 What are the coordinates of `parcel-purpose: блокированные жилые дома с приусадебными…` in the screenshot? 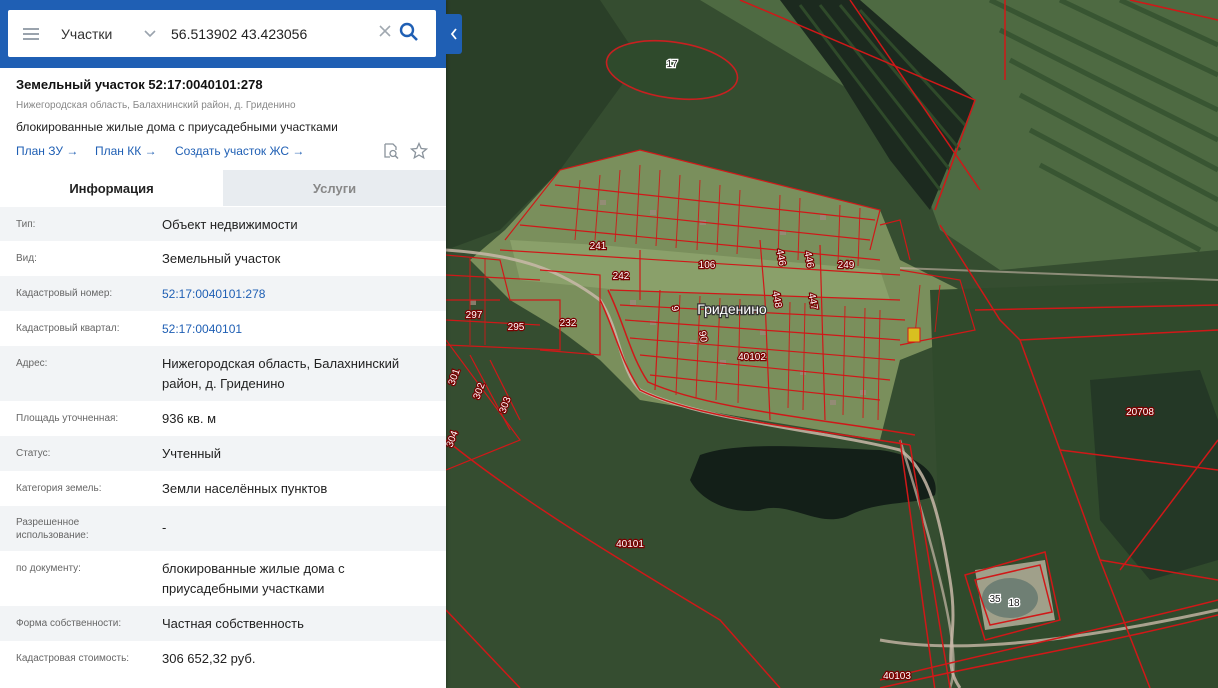 It's located at (177, 127).